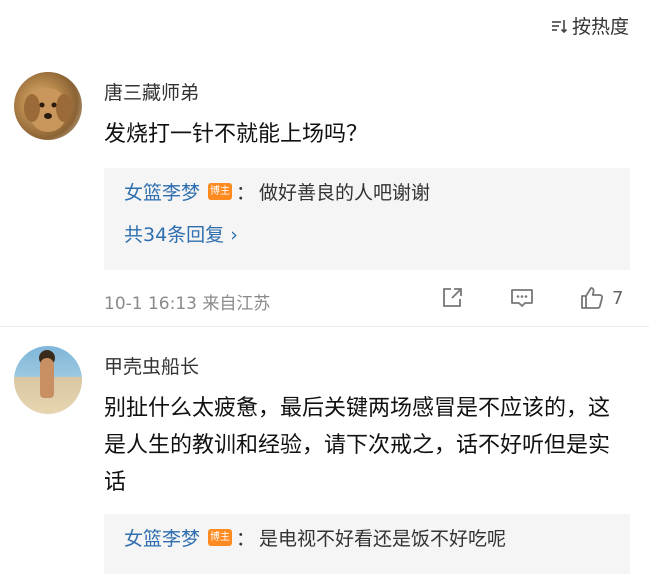  I want to click on comment-divider, so click(324, 326).